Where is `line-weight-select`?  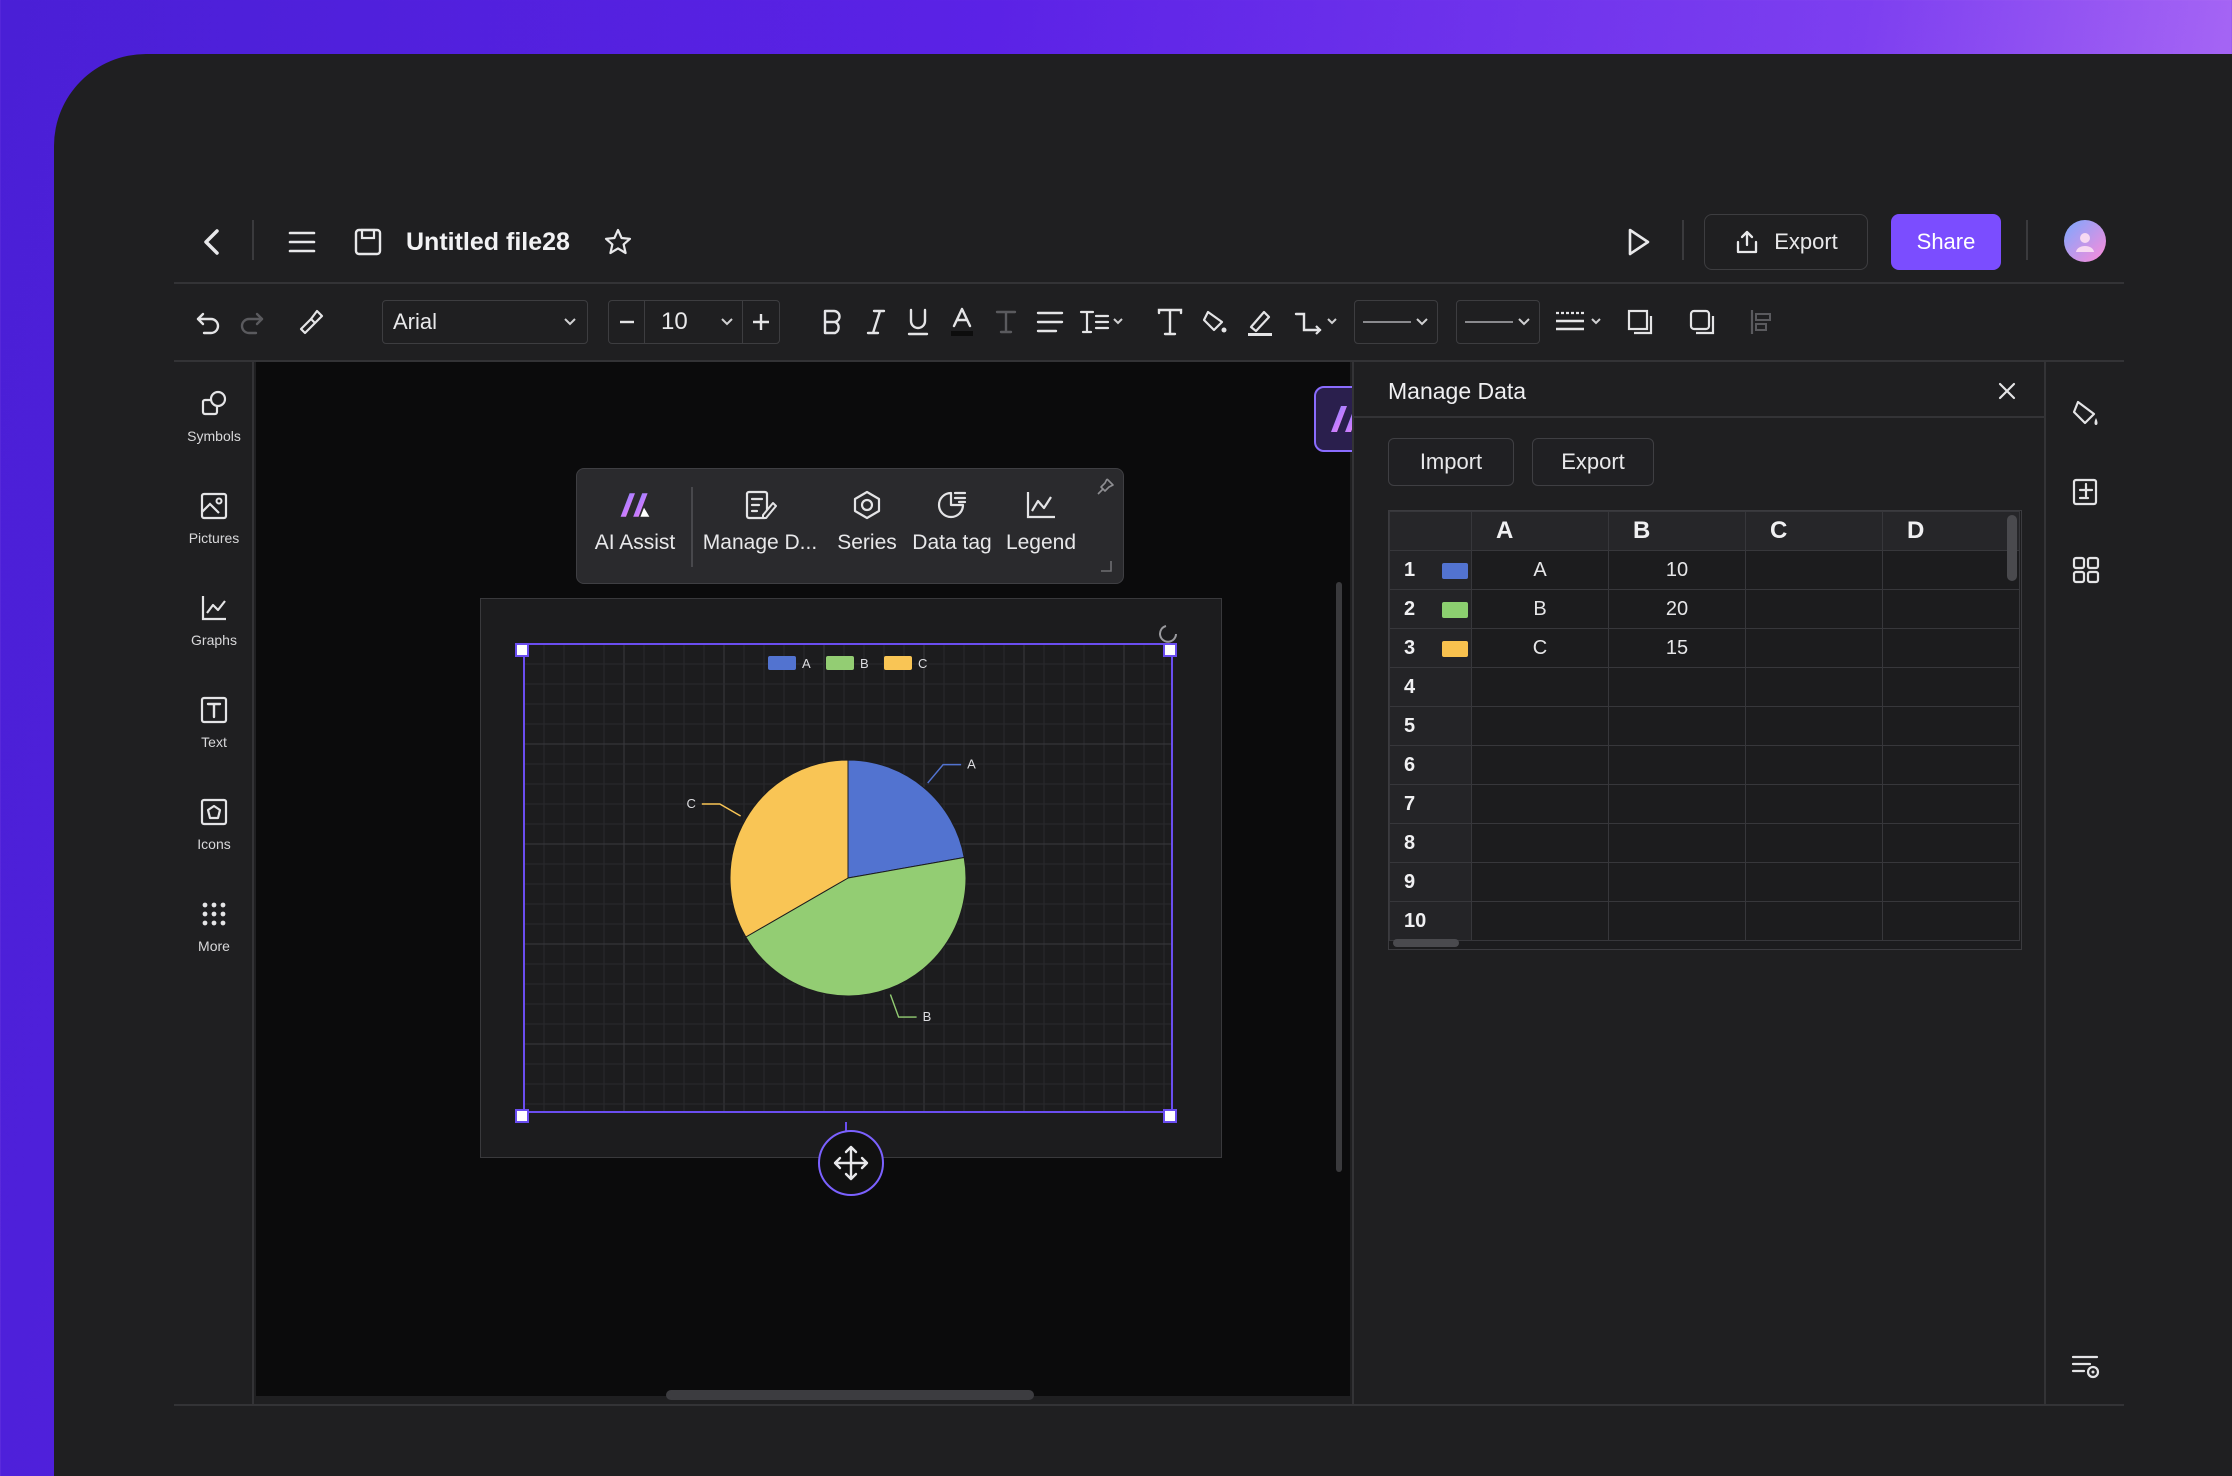
line-weight-select is located at coordinates (1498, 322).